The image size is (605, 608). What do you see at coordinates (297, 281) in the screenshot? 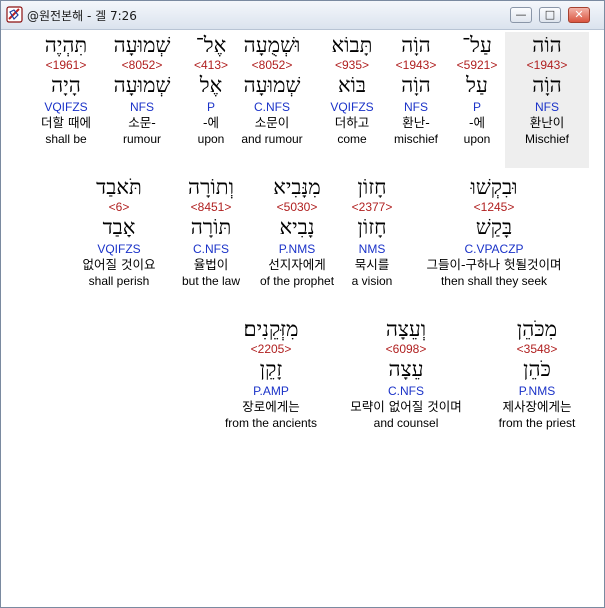
I see `english-gloss: of the prophet` at bounding box center [297, 281].